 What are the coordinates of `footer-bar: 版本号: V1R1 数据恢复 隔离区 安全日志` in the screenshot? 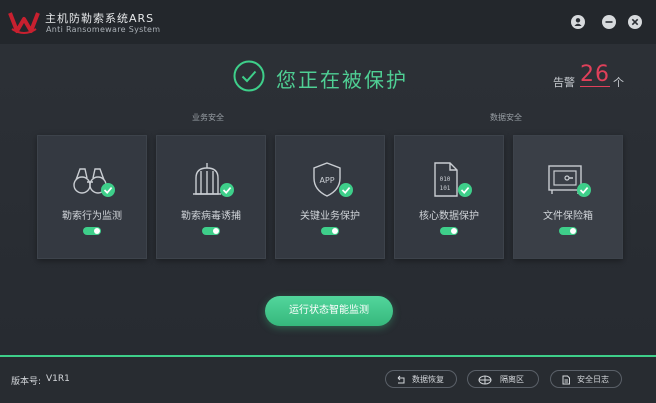 It's located at (328, 380).